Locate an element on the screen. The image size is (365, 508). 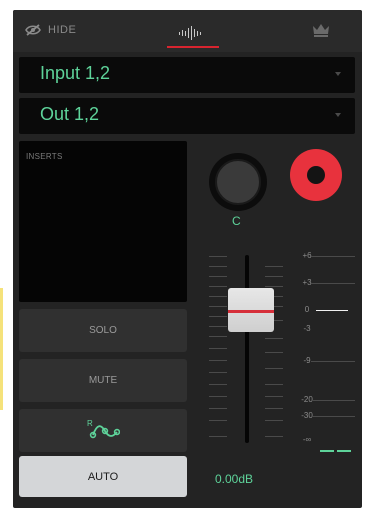
fader-track is located at coordinates (247, 349).